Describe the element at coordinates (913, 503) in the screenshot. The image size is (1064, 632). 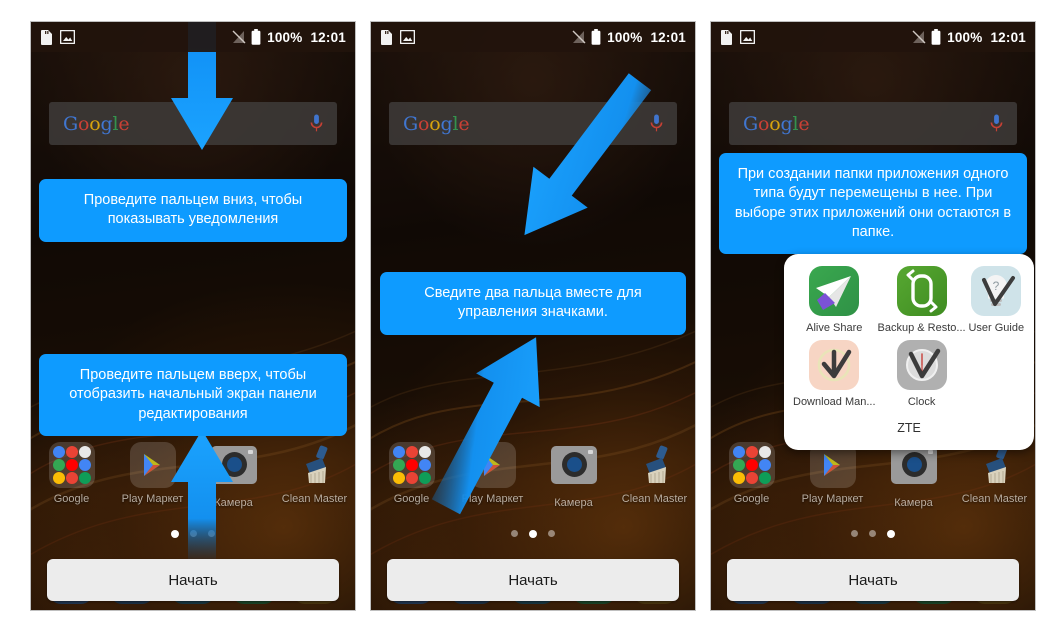
I see `app-label: Камера` at that location.